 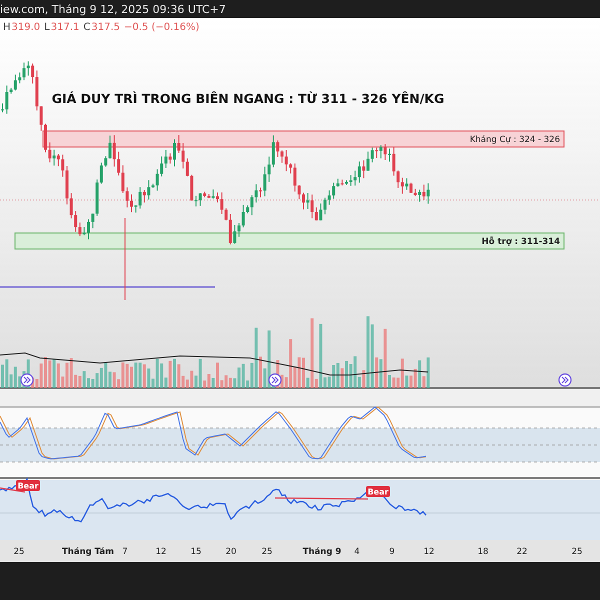 What do you see at coordinates (231, 552) in the screenshot?
I see `time-axis-label: 20` at bounding box center [231, 552].